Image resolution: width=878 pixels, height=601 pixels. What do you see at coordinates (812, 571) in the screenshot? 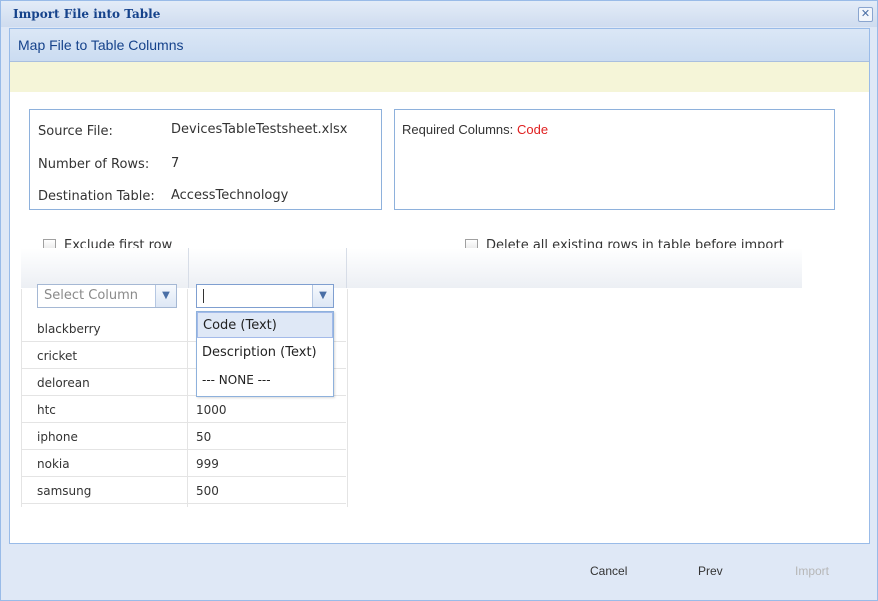
I see `import-button: Import` at bounding box center [812, 571].